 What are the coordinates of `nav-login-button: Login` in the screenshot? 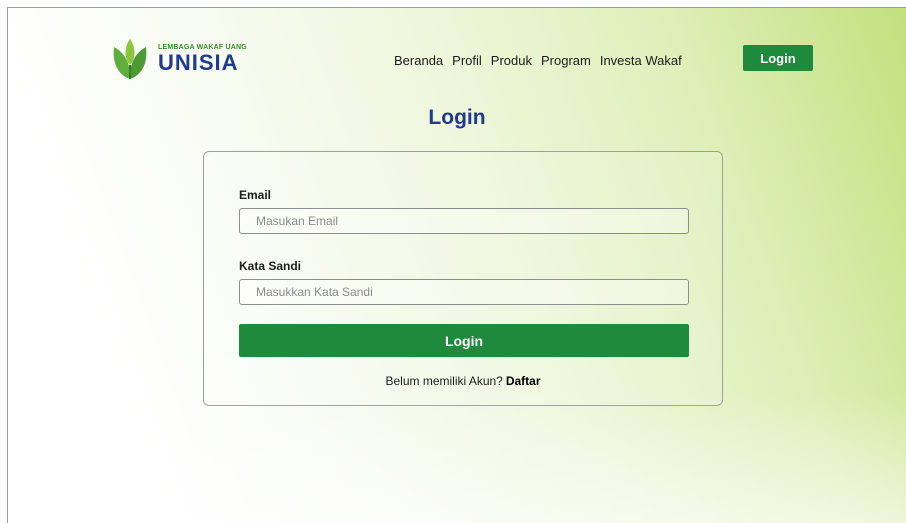 It's located at (778, 58).